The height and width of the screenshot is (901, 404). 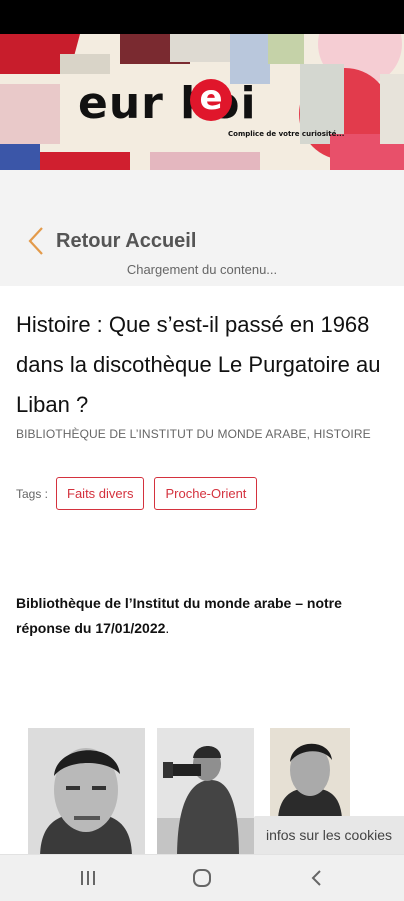 What do you see at coordinates (329, 835) in the screenshot?
I see `cookie-info-button: infos sur les cookies` at bounding box center [329, 835].